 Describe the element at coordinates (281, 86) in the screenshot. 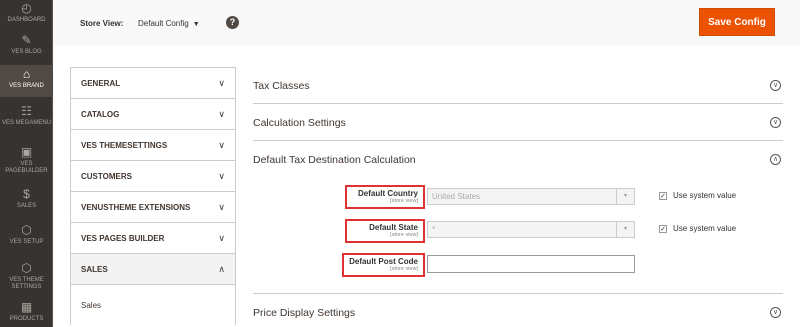

I see `section-title: Tax Classes` at that location.